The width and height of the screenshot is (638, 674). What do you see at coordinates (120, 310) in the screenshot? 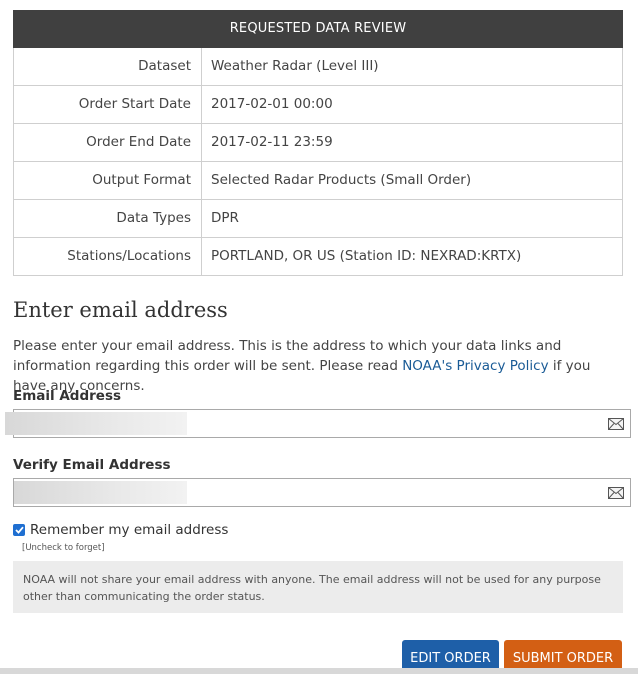
I see `email-section-title: Enter email address` at bounding box center [120, 310].